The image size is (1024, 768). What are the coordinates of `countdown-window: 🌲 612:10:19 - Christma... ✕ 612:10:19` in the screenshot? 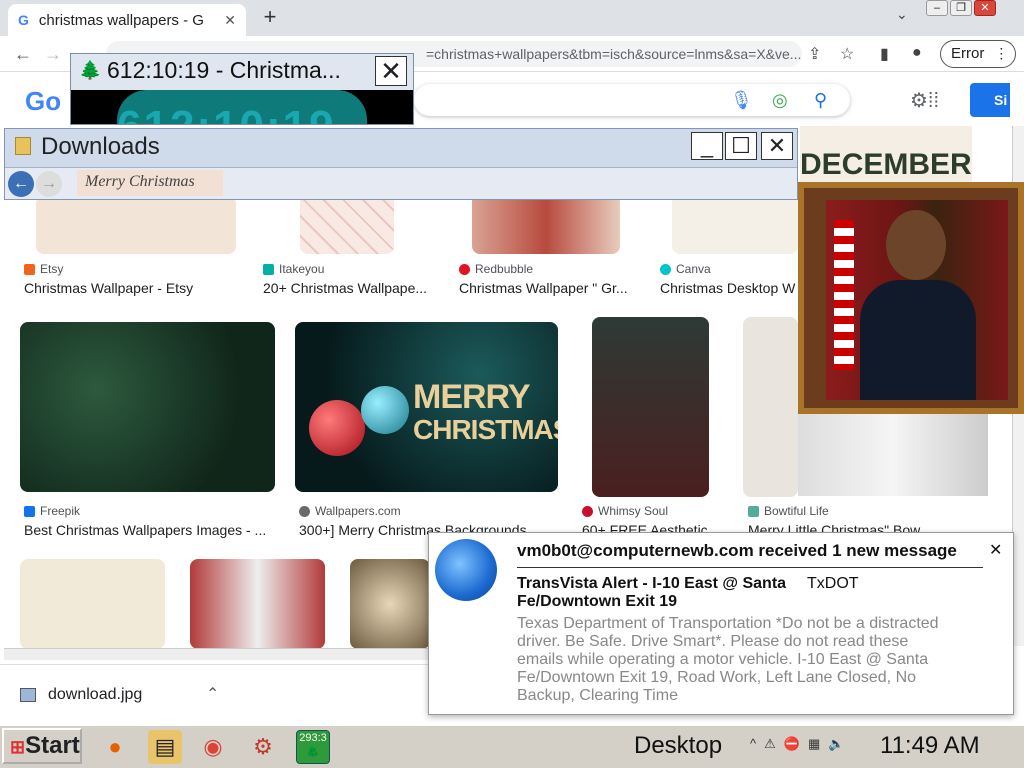 It's located at (242, 89).